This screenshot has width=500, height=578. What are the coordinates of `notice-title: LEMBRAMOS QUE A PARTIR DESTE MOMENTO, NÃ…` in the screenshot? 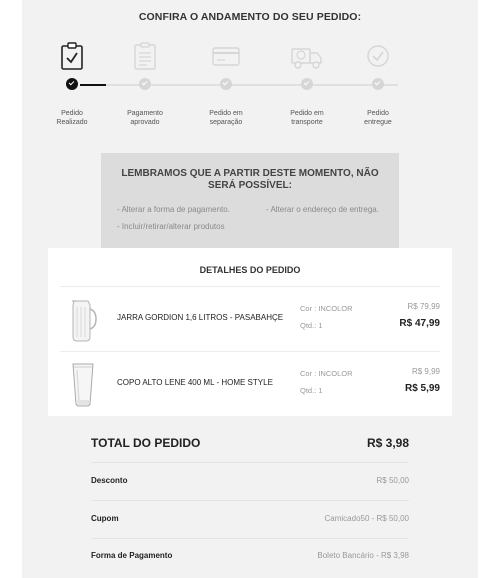 It's located at (250, 179).